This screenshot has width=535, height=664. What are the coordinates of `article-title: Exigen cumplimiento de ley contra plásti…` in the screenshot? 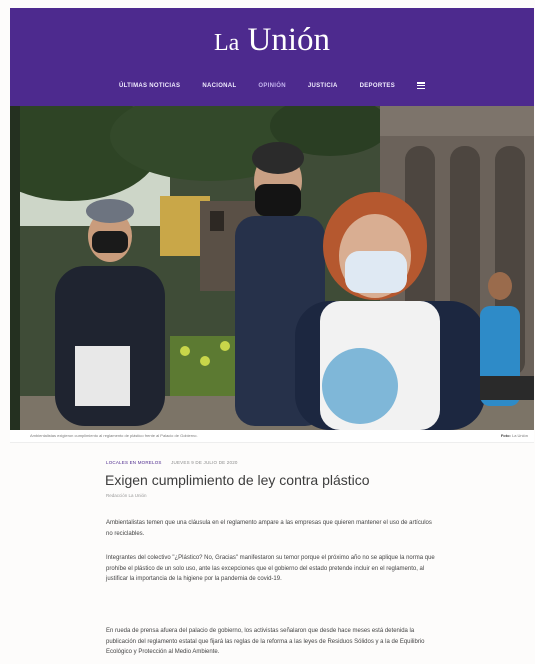 It's located at (237, 480).